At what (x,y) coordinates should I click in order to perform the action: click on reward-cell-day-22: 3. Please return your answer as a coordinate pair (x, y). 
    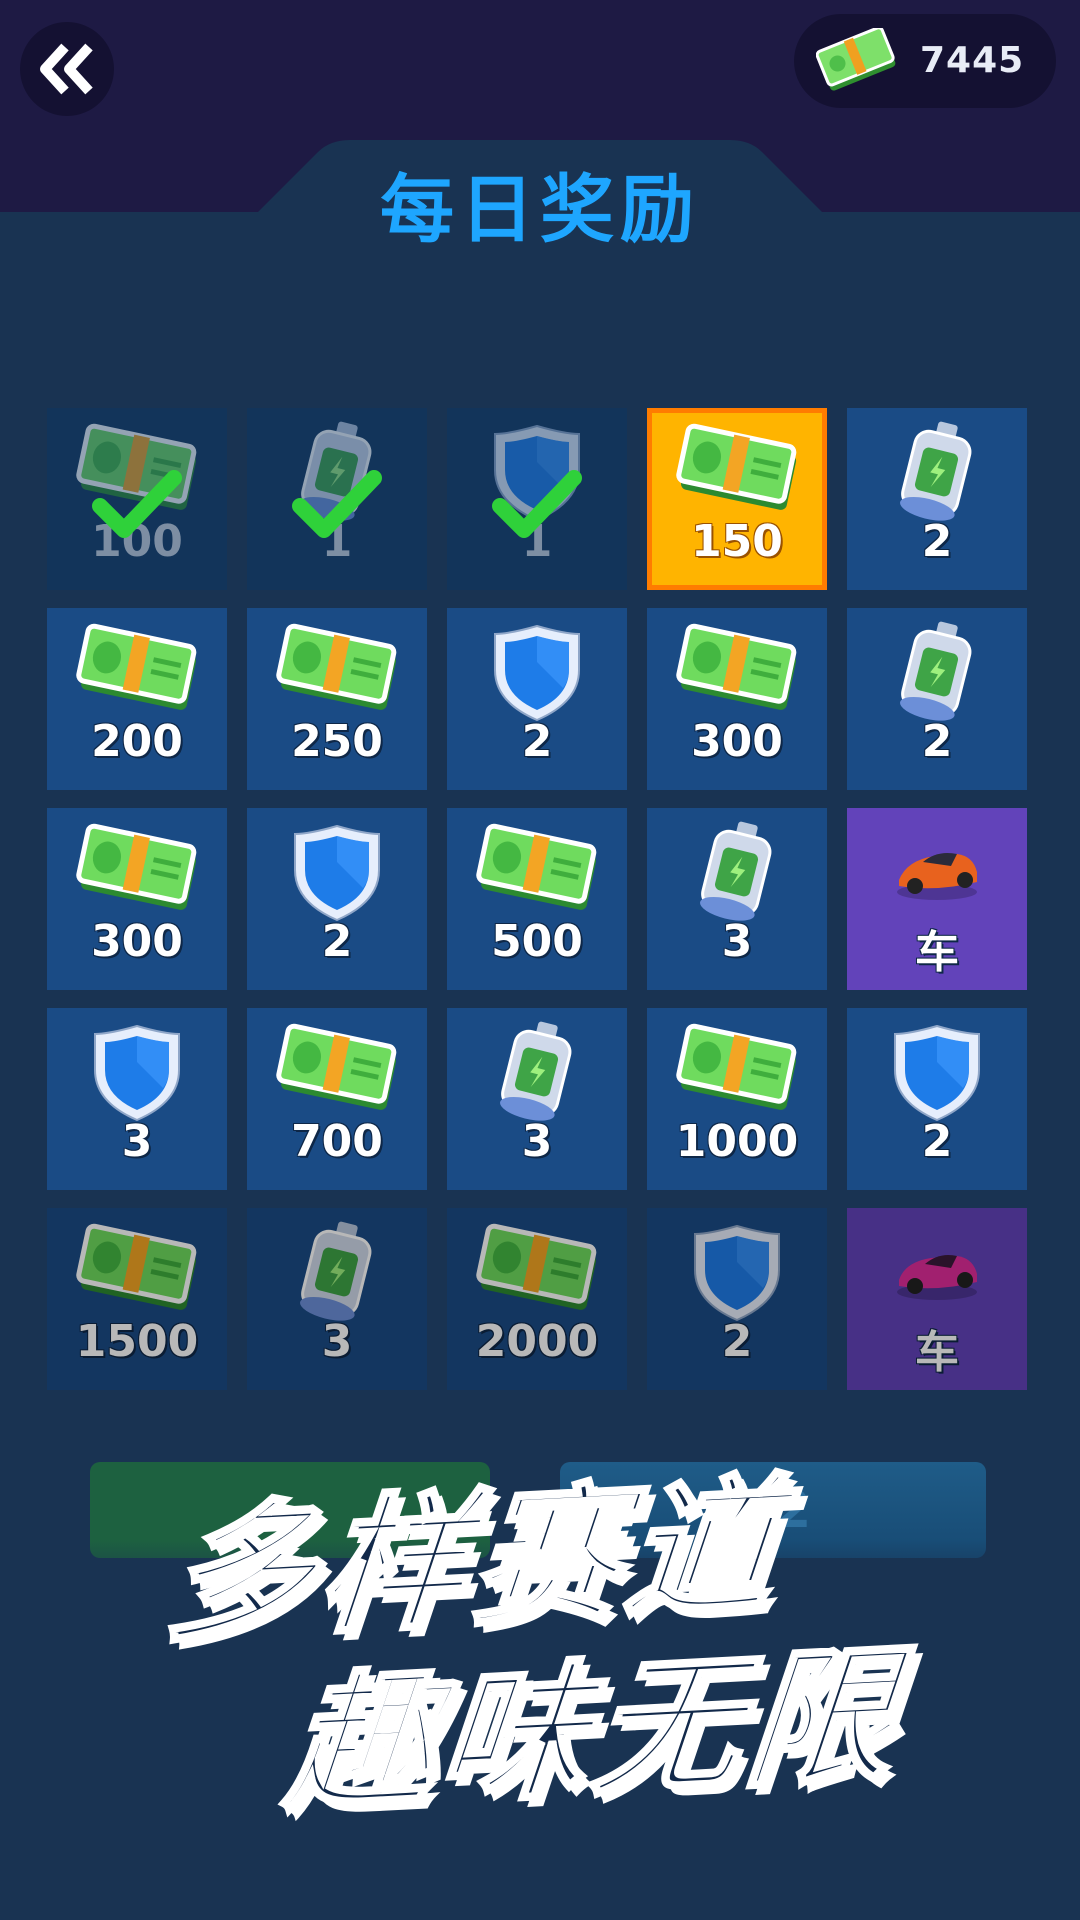
    Looking at the image, I should click on (337, 1299).